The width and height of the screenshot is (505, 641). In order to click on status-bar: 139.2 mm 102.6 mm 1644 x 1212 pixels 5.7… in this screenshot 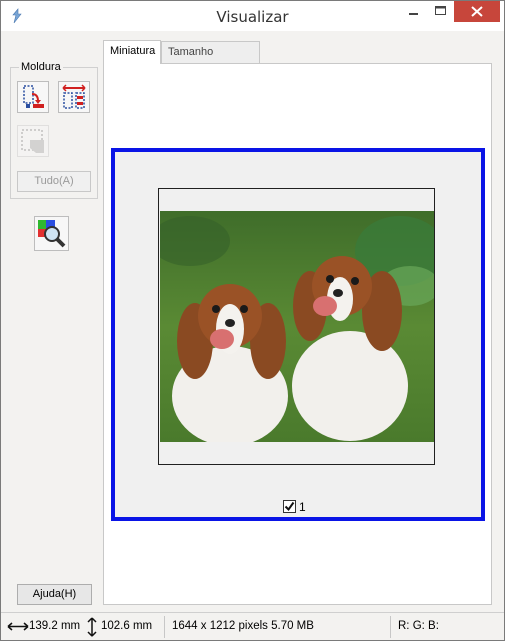, I will do `click(252, 626)`.